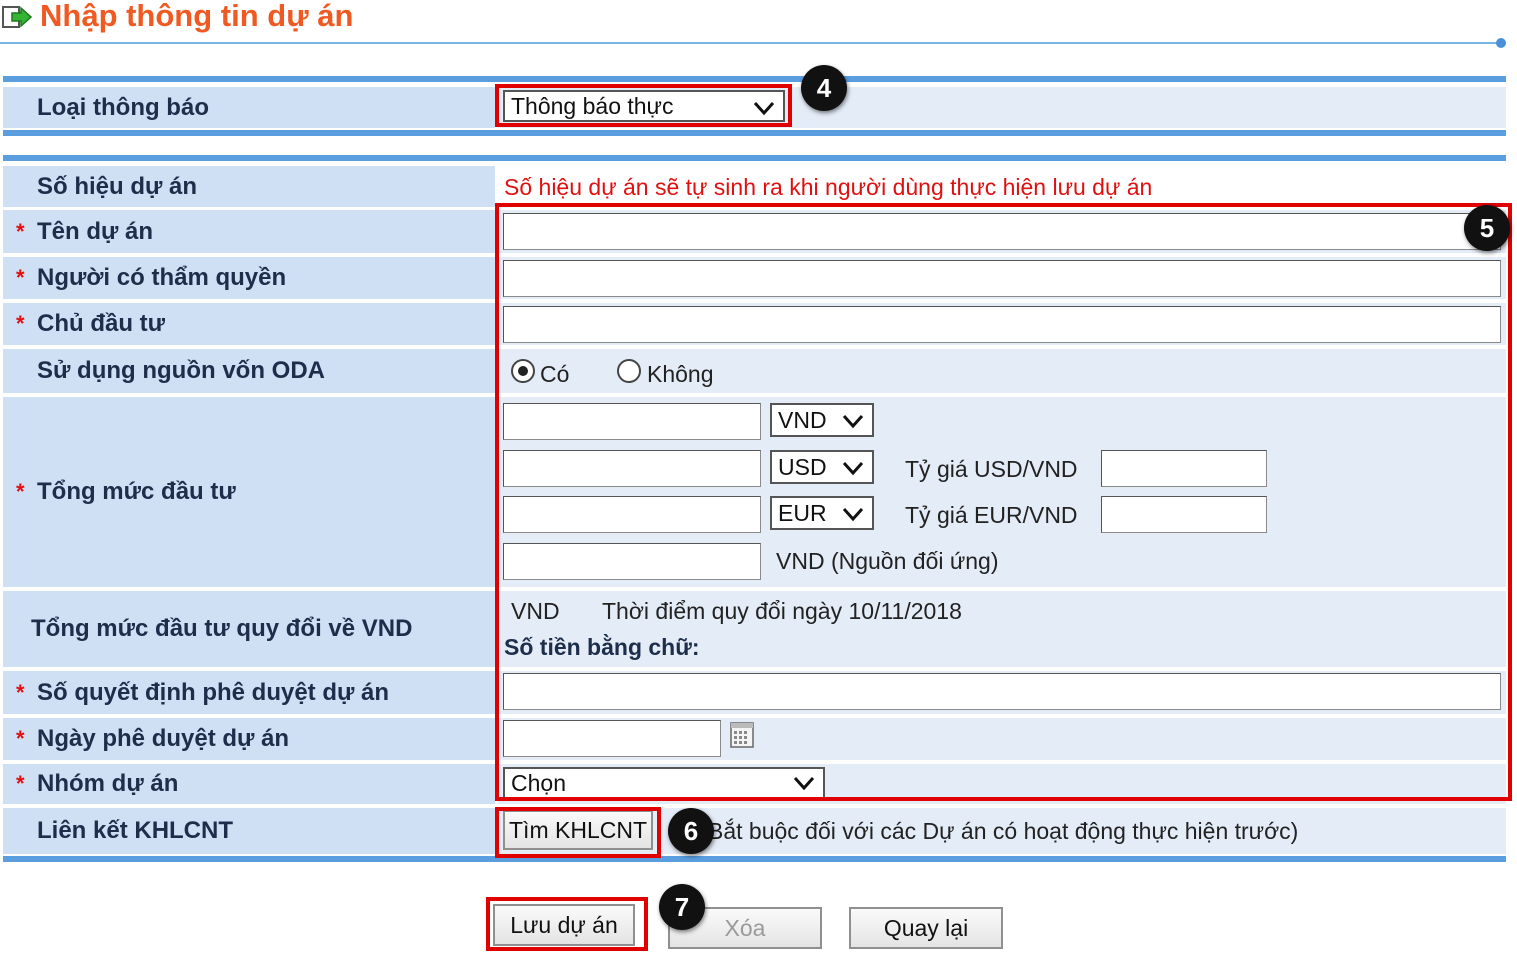  Describe the element at coordinates (629, 371) in the screenshot. I see `oda-no-radio` at that location.